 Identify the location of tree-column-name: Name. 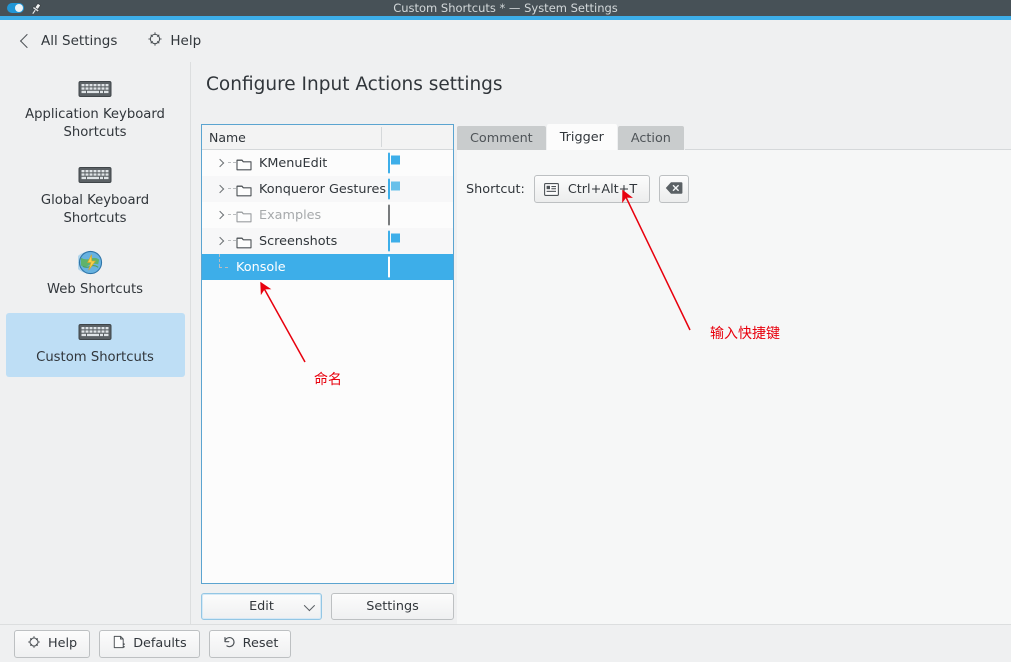
(291, 137).